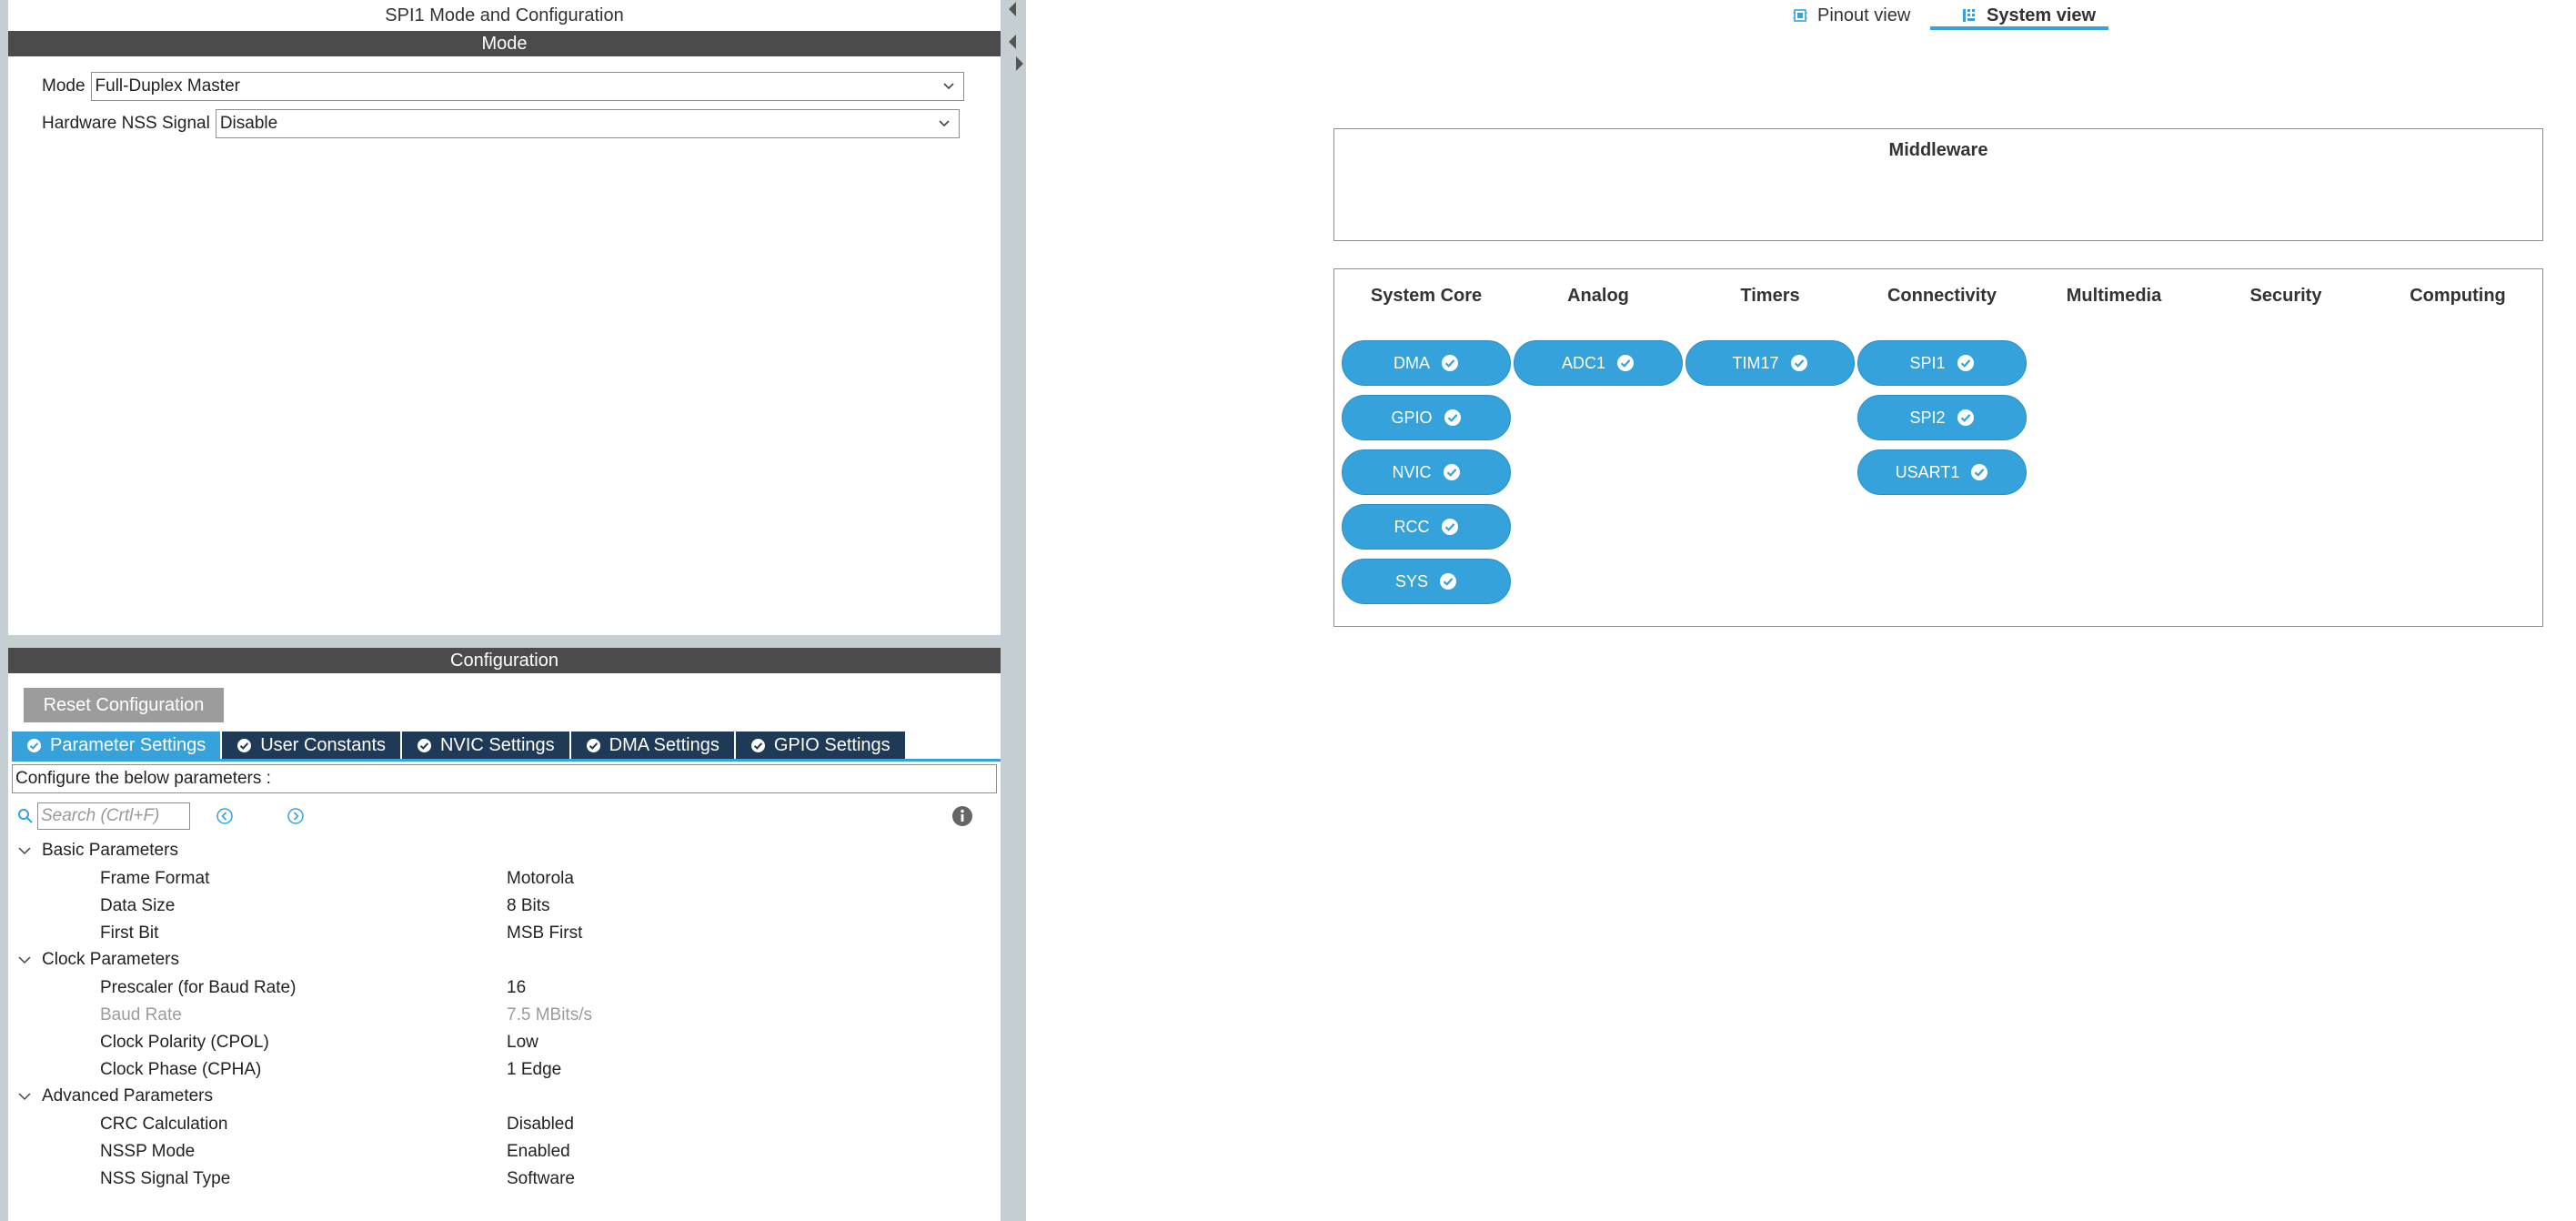 This screenshot has width=2576, height=1221. I want to click on mode-select-value: Full-Duplex Master, so click(167, 86).